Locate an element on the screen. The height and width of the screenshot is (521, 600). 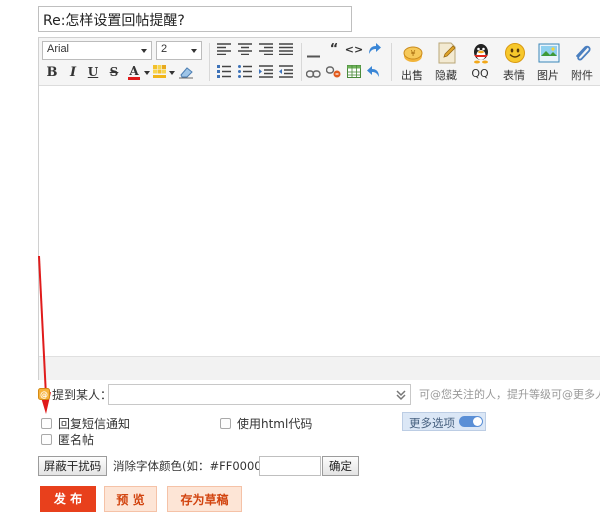
paperclip-icon is located at coordinates (583, 53).